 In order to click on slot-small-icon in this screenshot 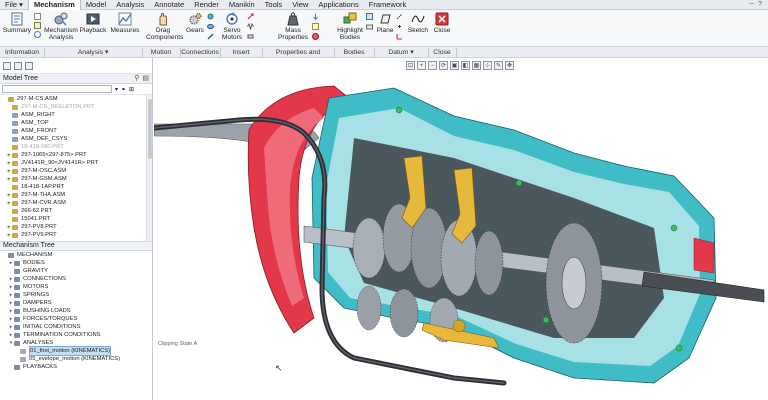, I will do `click(210, 36)`.